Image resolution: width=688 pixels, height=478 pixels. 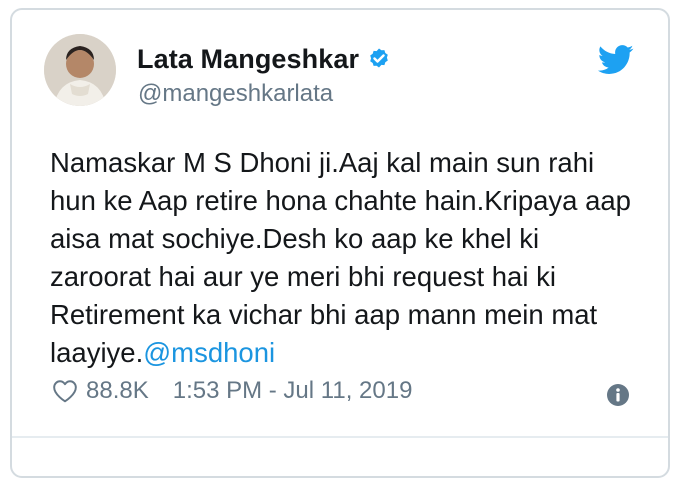 I want to click on avatar-image, so click(x=80, y=70).